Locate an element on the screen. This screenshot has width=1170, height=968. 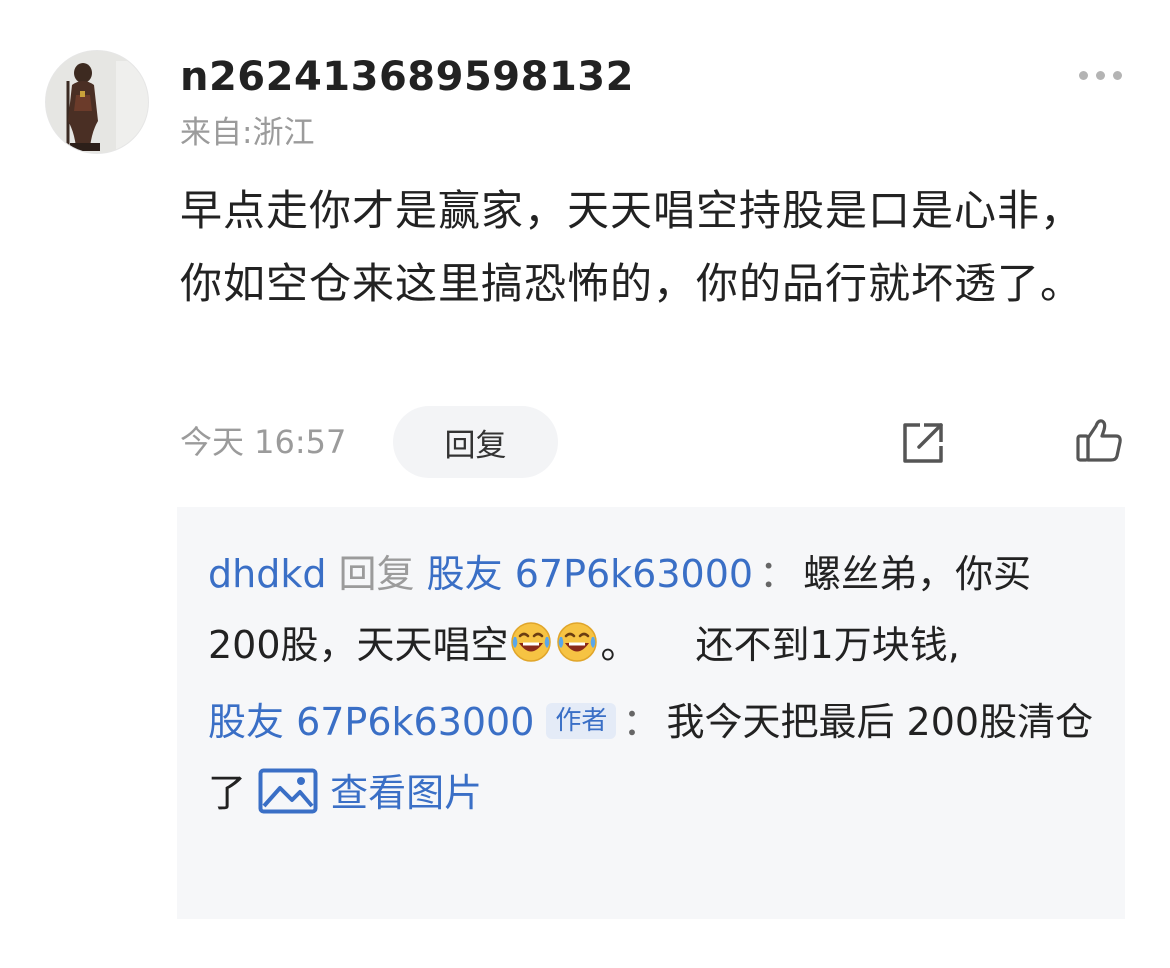
avatar is located at coordinates (97, 102).